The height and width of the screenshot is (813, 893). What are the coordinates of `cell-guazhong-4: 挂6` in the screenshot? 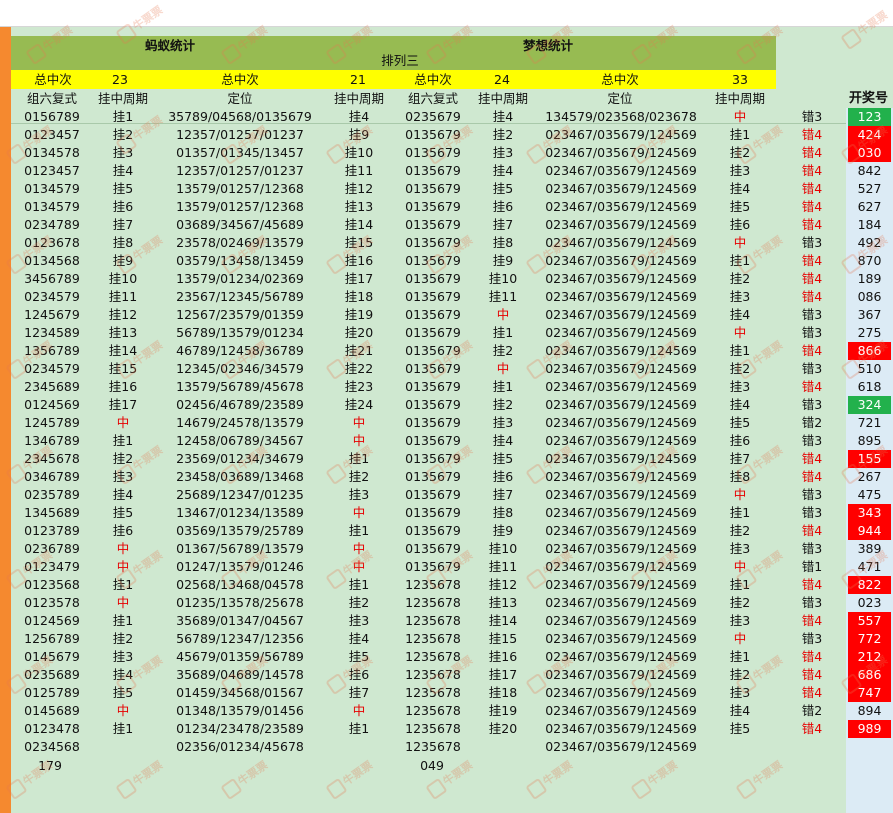 It's located at (740, 440).